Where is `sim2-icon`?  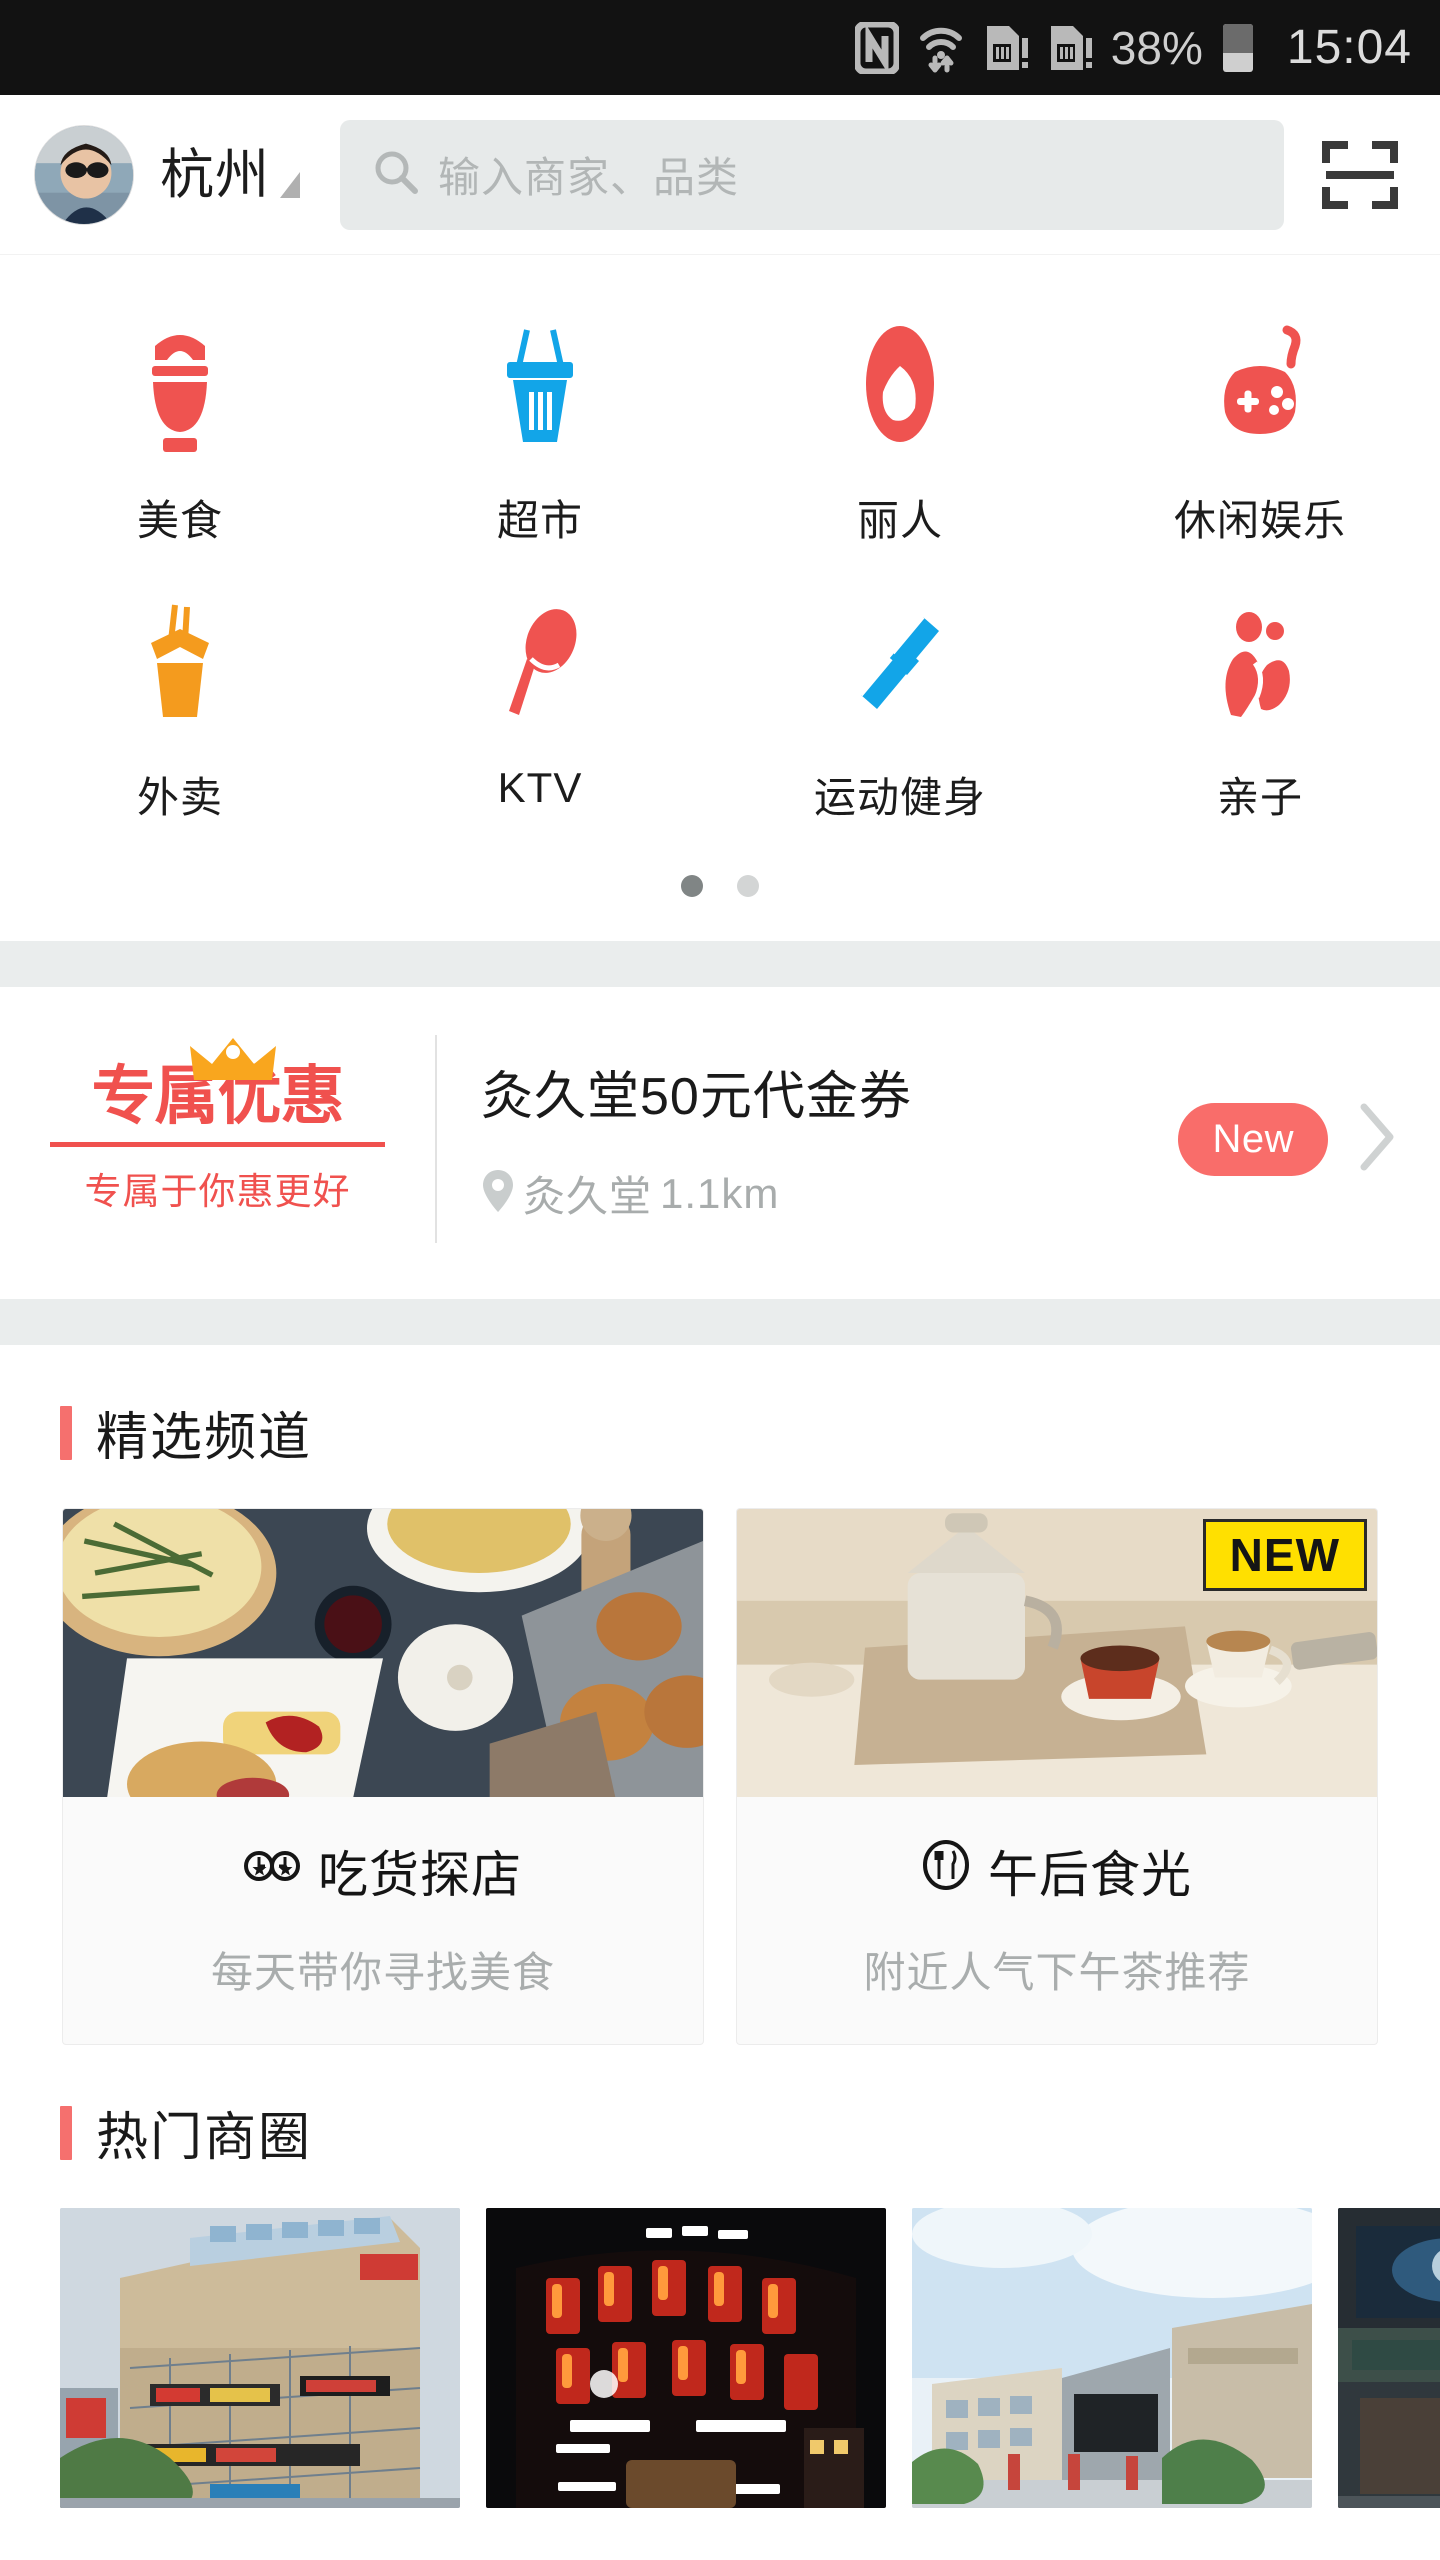
sim2-icon is located at coordinates (1070, 48).